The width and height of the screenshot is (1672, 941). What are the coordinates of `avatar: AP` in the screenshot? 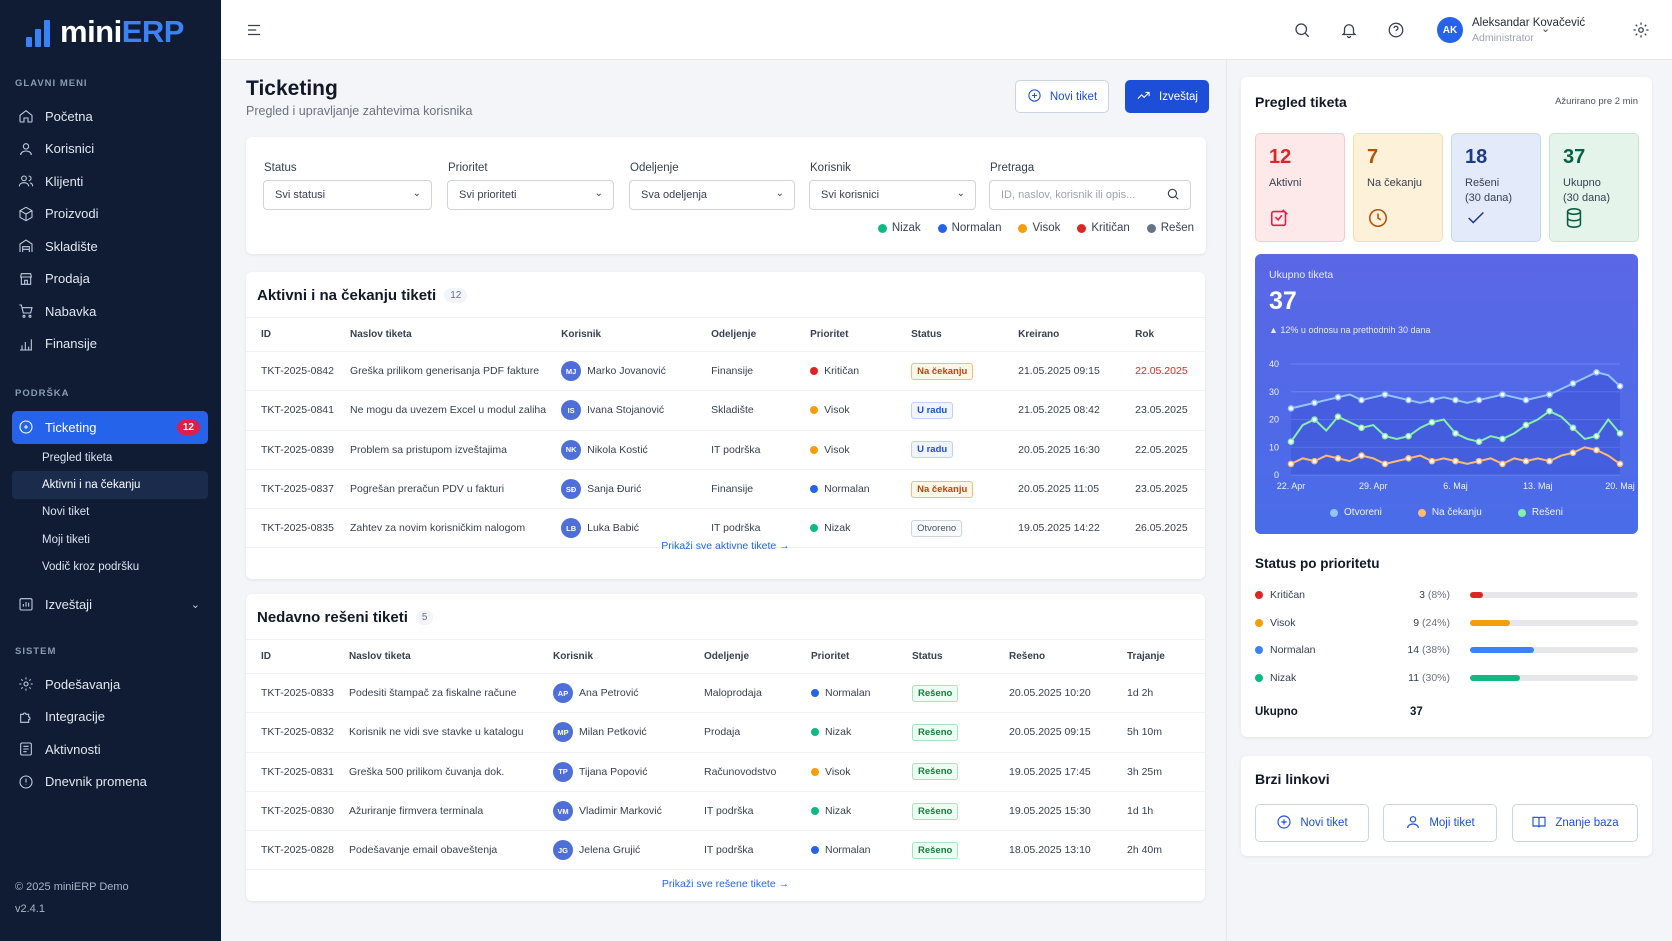 It's located at (563, 693).